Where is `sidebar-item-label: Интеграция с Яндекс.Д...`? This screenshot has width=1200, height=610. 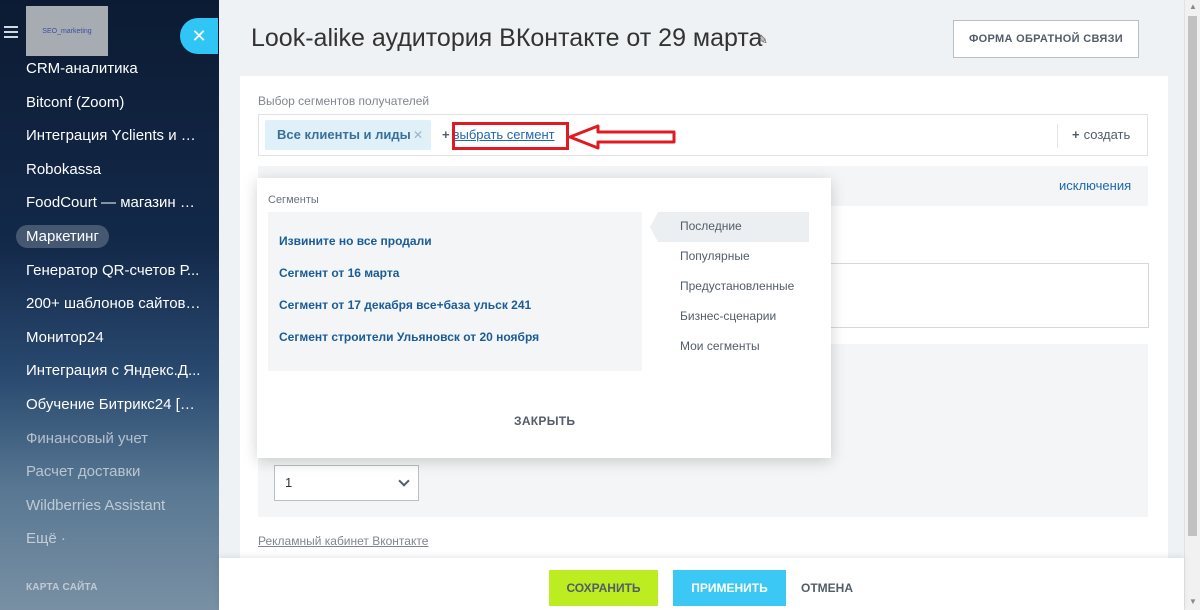
sidebar-item-label: Интеграция с Яндекс.Д... is located at coordinates (113, 371).